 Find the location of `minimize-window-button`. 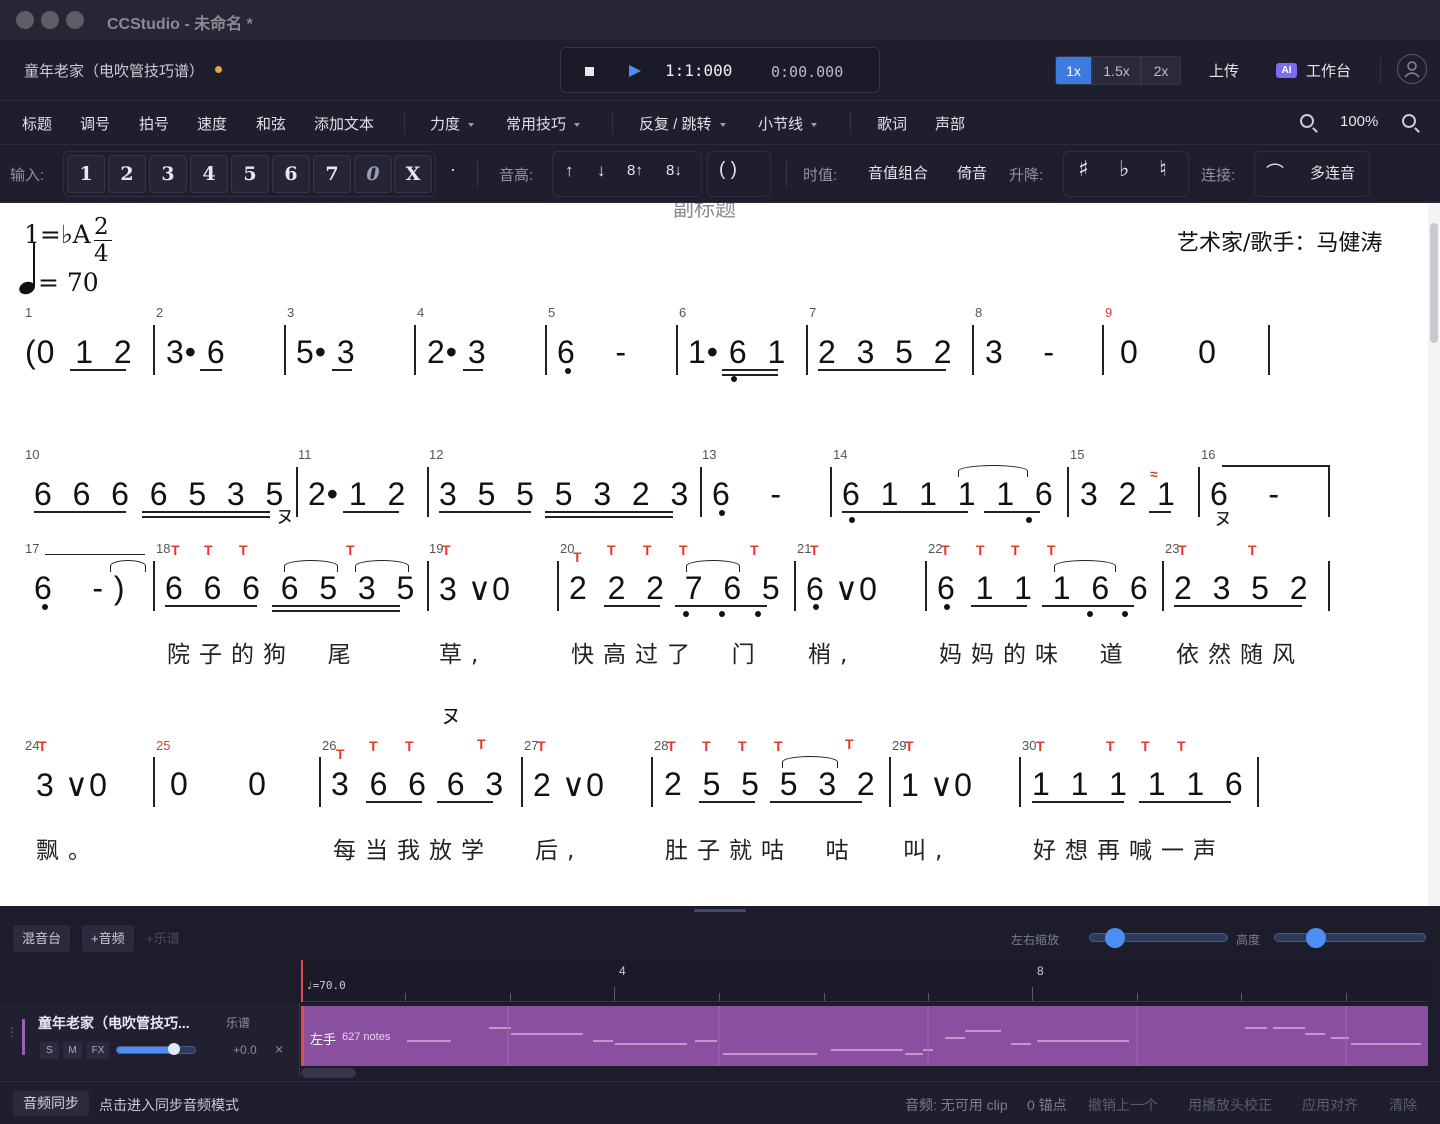

minimize-window-button is located at coordinates (50, 20).